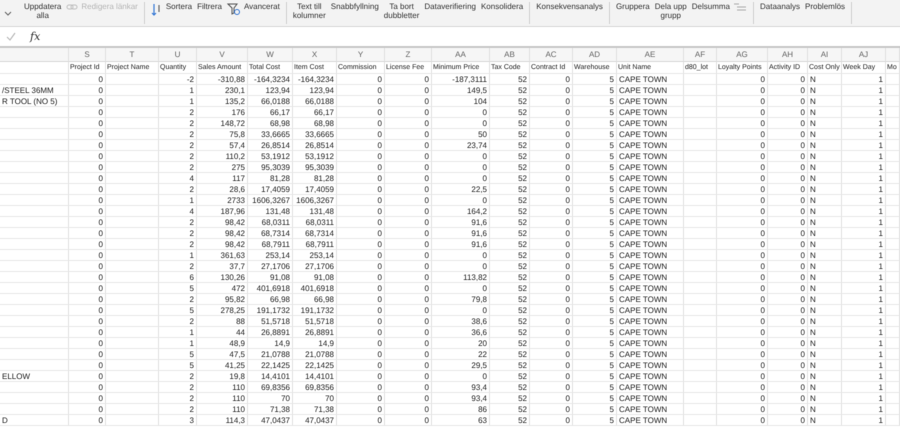  Describe the element at coordinates (719, 7) in the screenshot. I see `ribbon-button: Delsumma` at that location.